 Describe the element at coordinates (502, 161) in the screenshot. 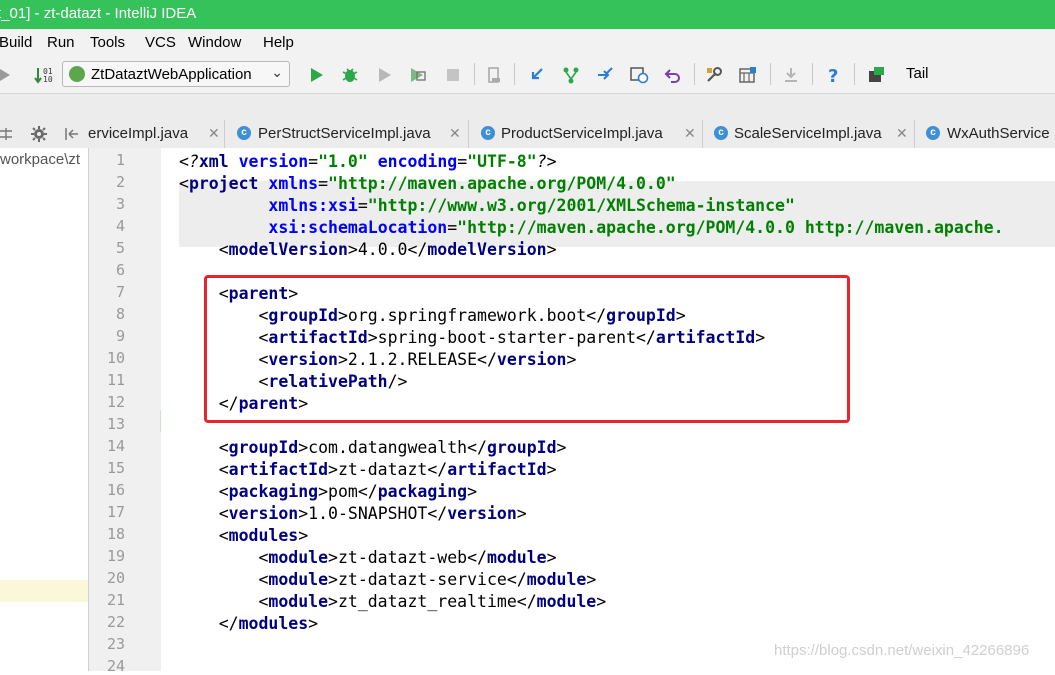

I see `code-token: "UTF-8"` at that location.